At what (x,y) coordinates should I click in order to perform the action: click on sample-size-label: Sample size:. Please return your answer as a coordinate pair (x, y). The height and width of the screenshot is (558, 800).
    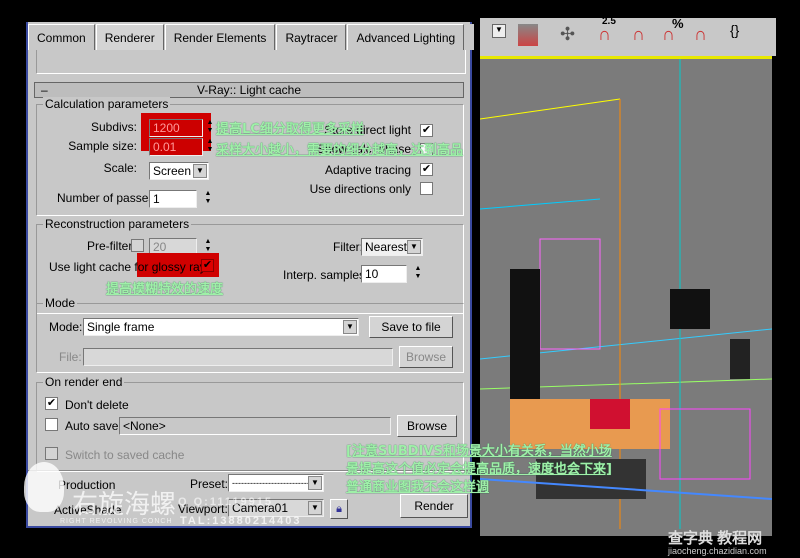
    Looking at the image, I should click on (102, 146).